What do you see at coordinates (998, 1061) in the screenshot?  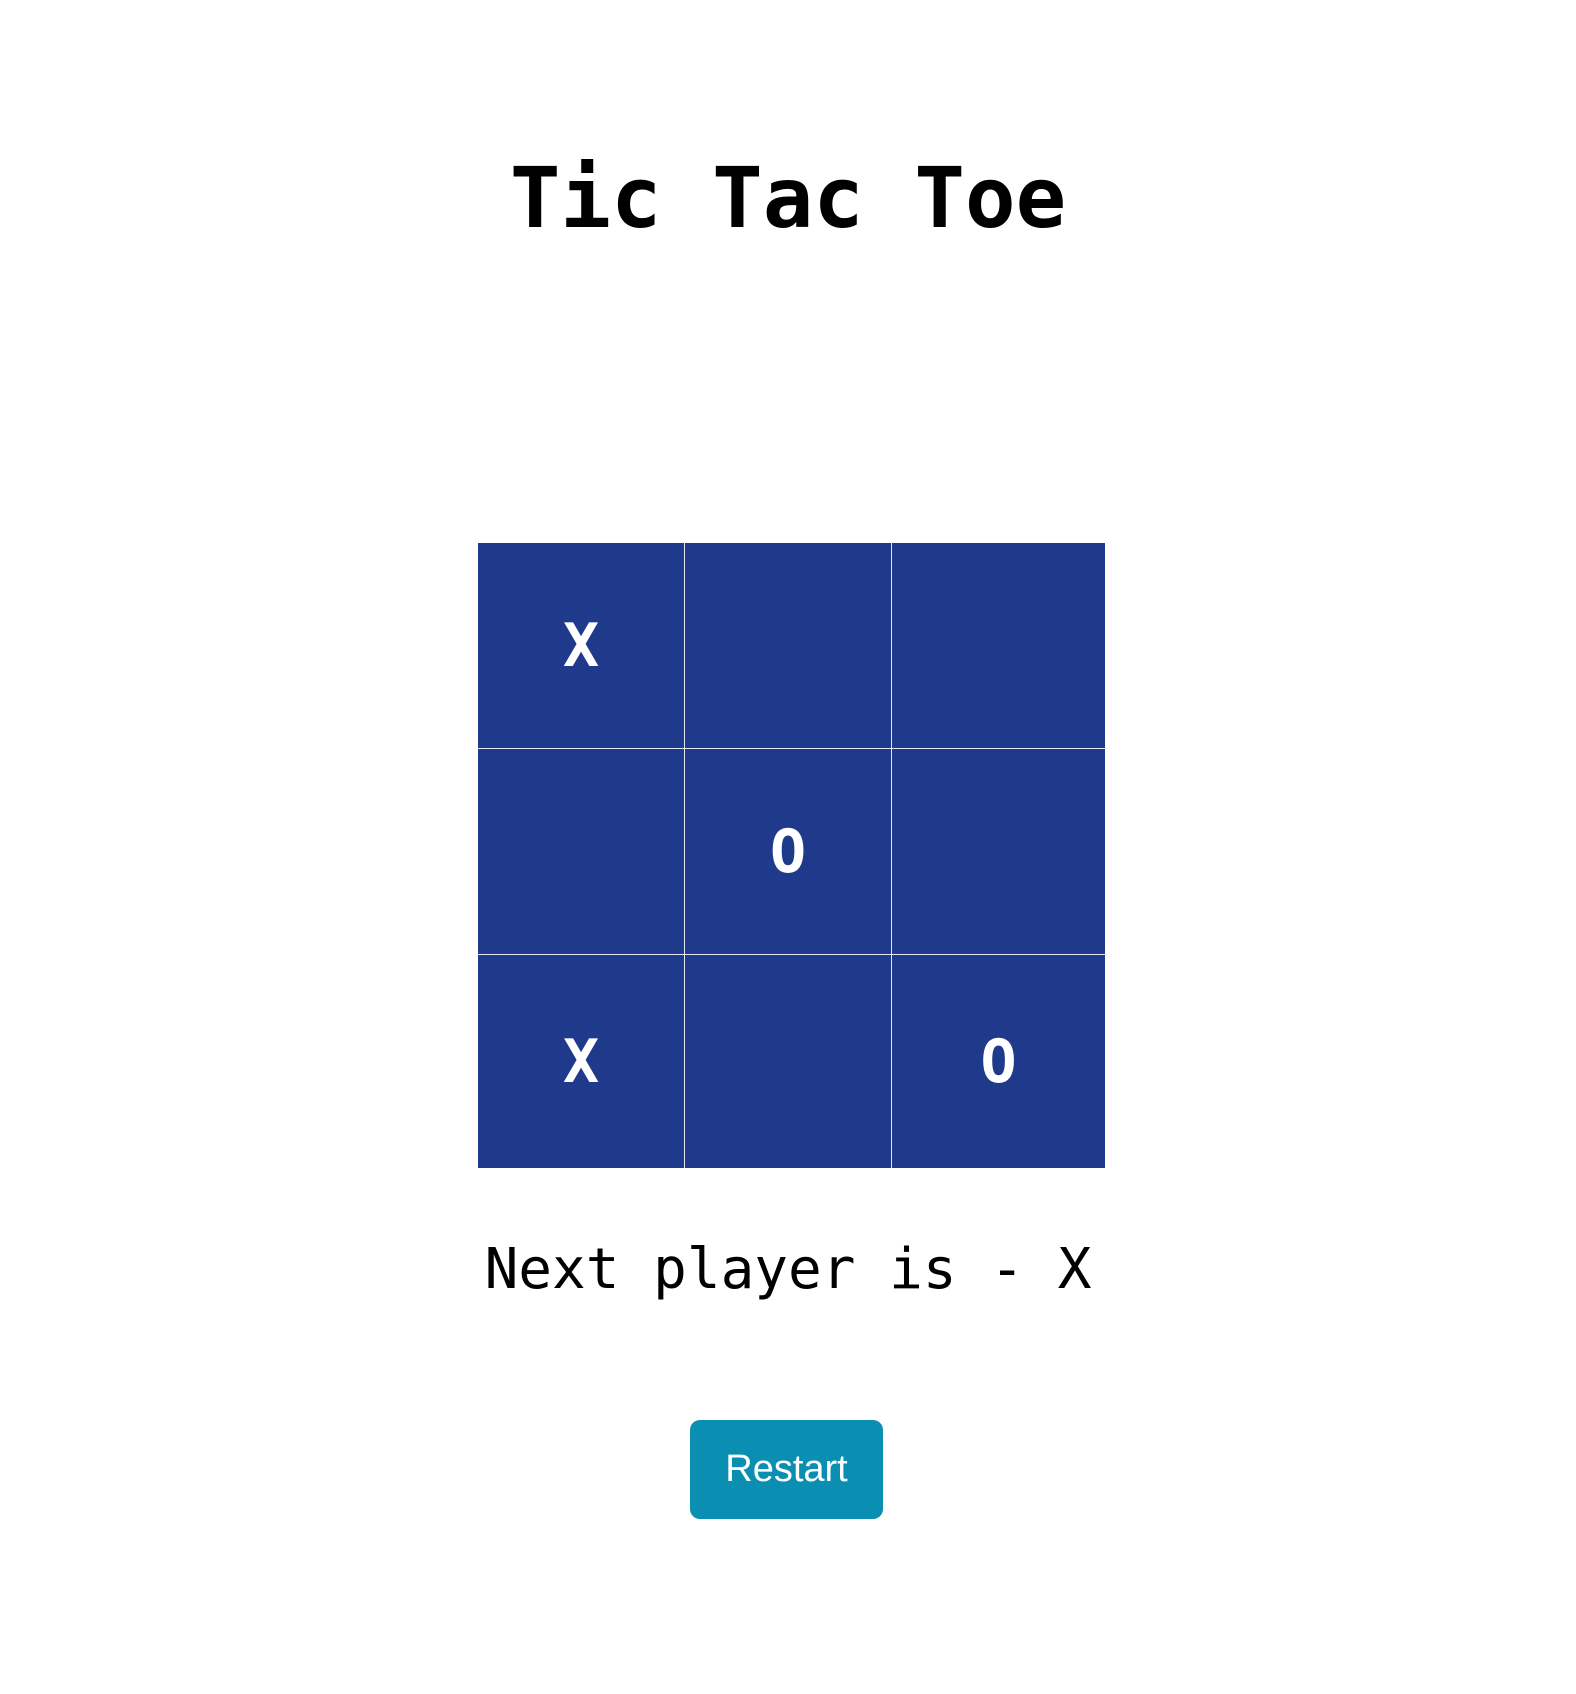 I see `board-cell-9: O` at bounding box center [998, 1061].